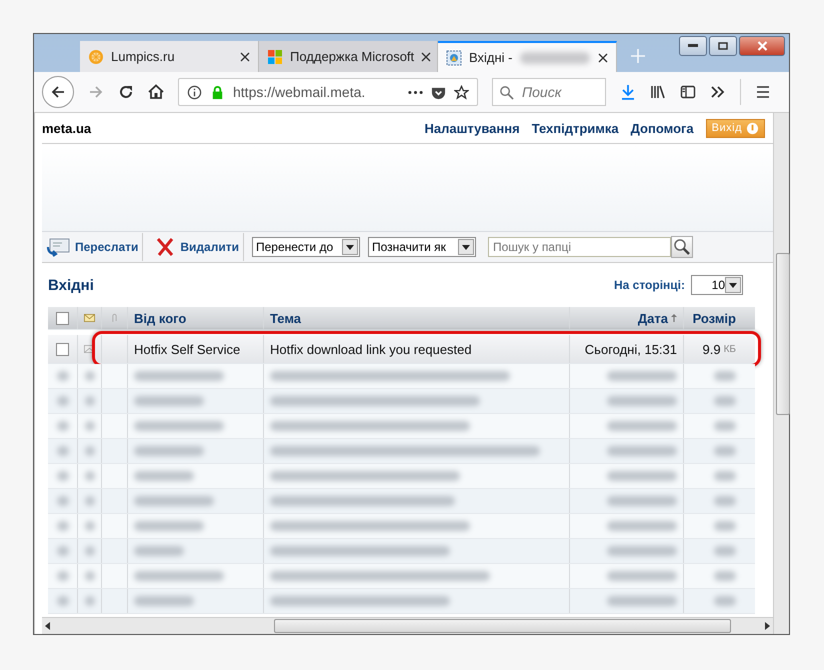  I want to click on minimize-icon, so click(693, 46).